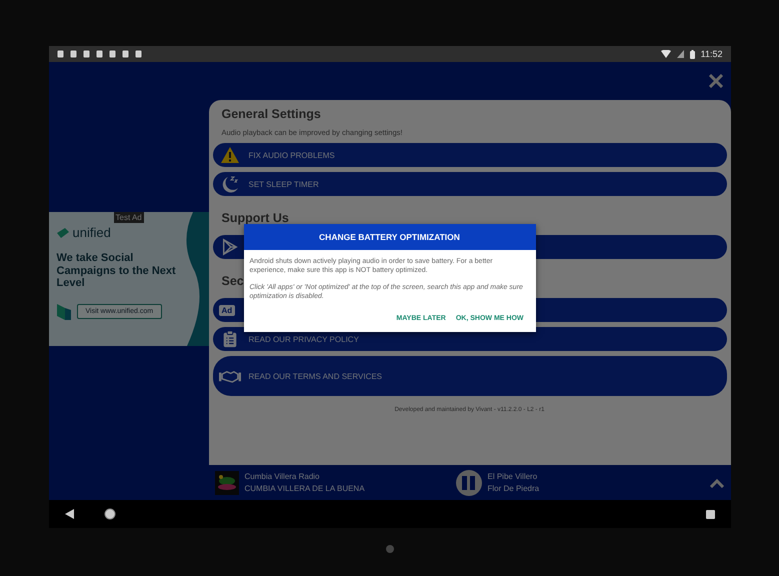 Image resolution: width=779 pixels, height=576 pixels. What do you see at coordinates (229, 155) in the screenshot?
I see `warning-icon` at bounding box center [229, 155].